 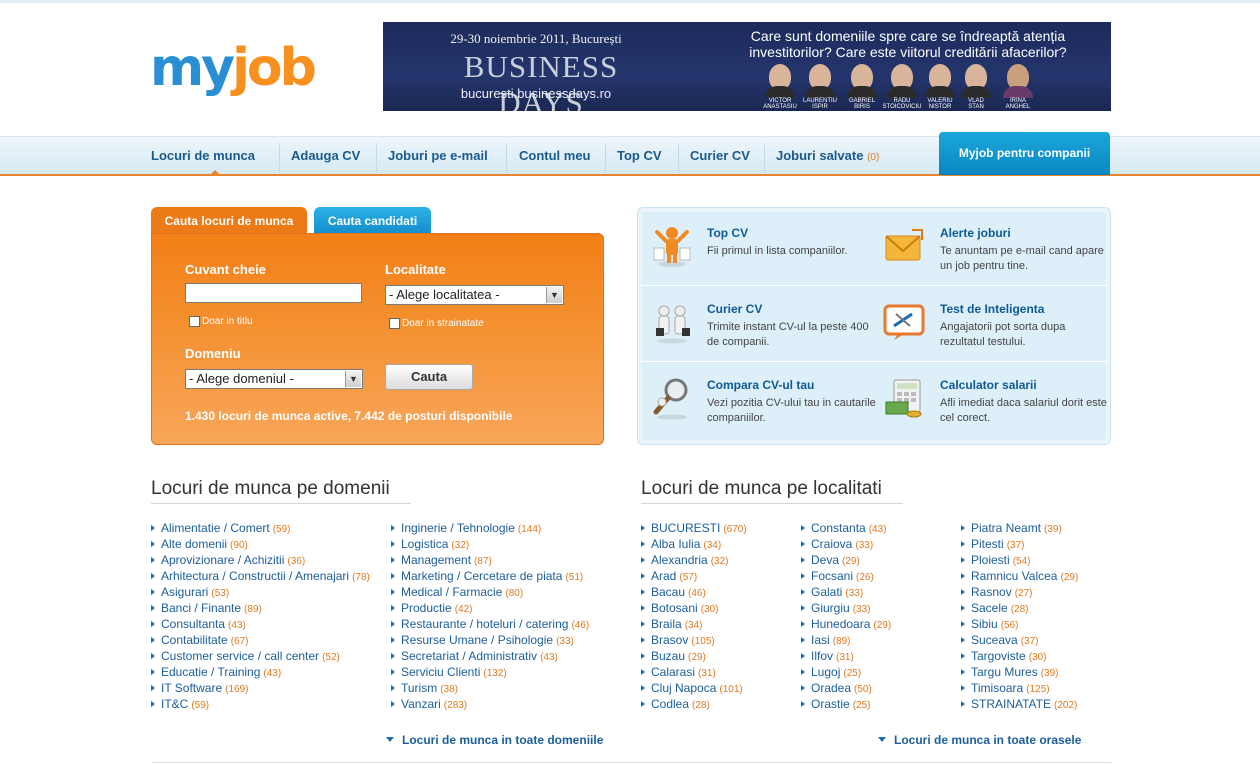 What do you see at coordinates (436, 323) in the screenshot?
I see `only-abroad-checkbox: Doar in strainatate` at bounding box center [436, 323].